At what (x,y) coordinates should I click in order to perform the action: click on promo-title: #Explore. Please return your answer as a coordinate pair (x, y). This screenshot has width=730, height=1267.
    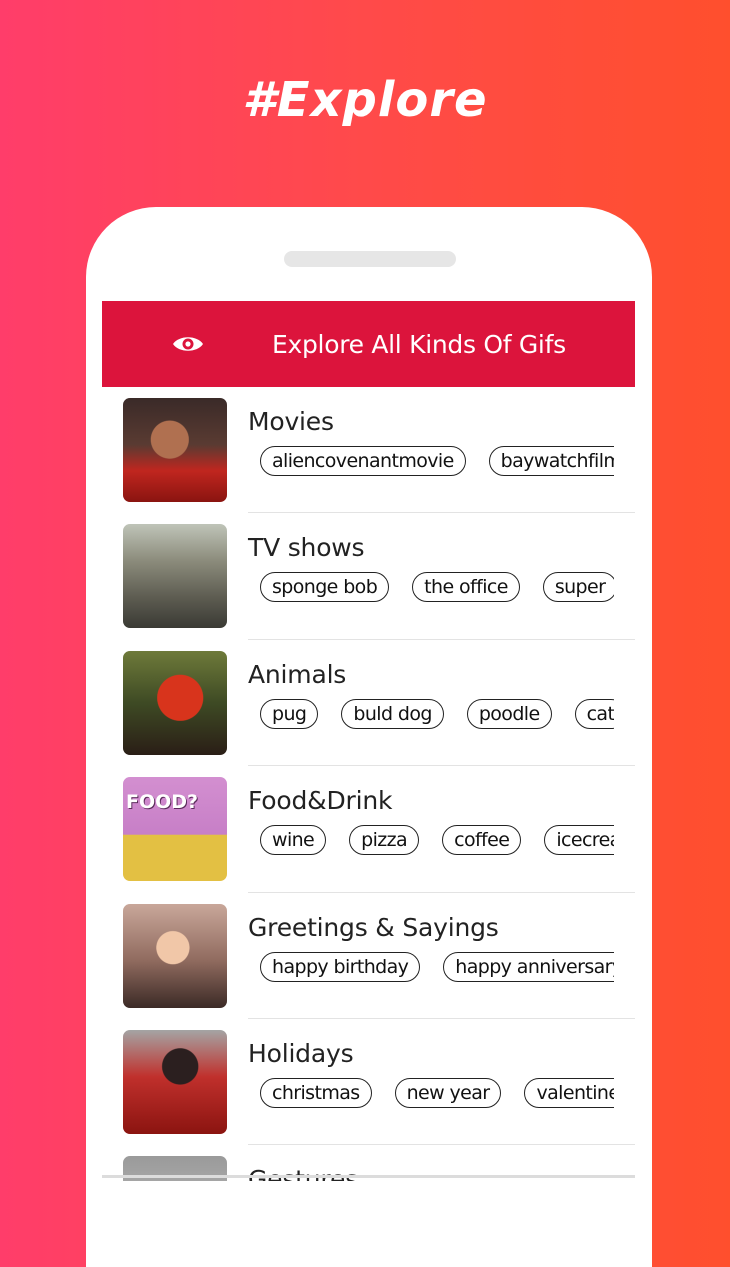
    Looking at the image, I should click on (365, 100).